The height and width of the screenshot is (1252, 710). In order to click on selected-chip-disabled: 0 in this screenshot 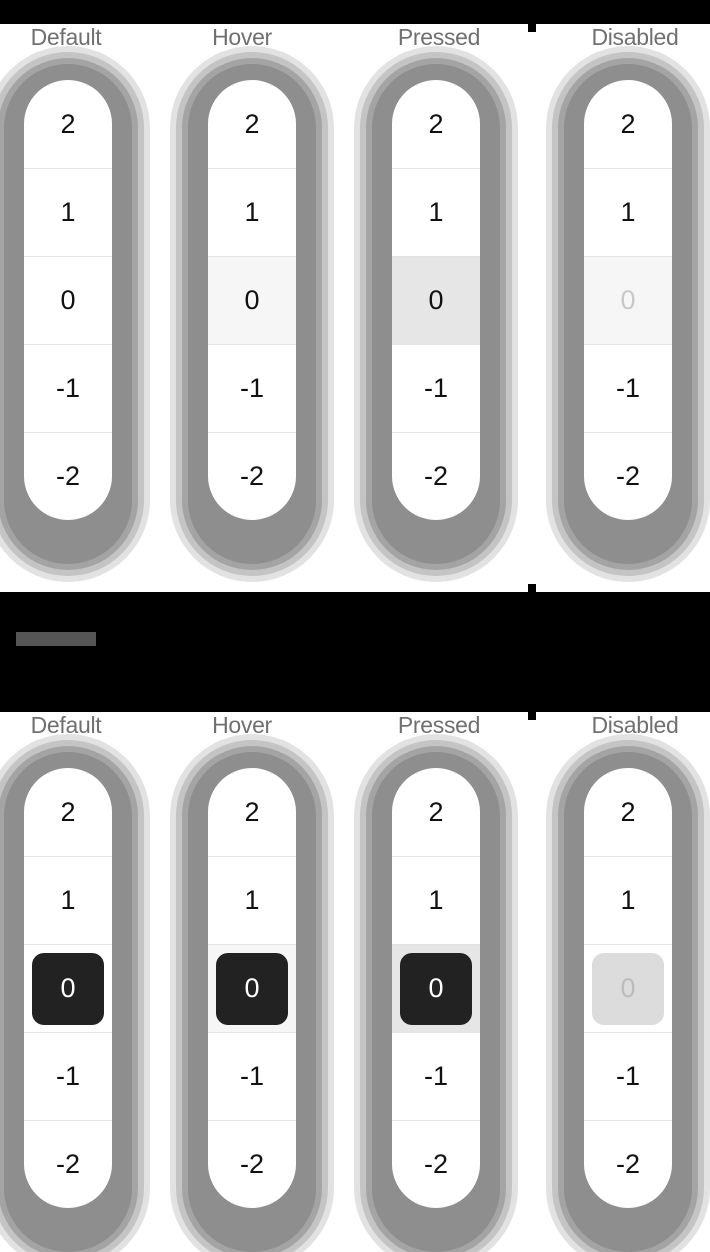, I will do `click(628, 988)`.